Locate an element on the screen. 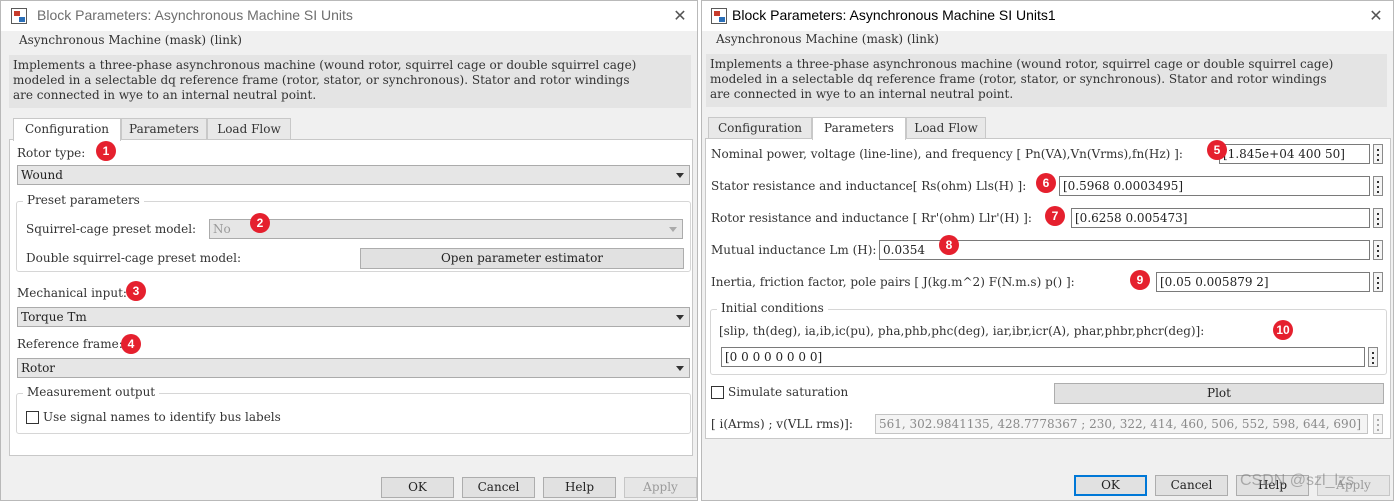  signal-names-checkbox is located at coordinates (32, 417).